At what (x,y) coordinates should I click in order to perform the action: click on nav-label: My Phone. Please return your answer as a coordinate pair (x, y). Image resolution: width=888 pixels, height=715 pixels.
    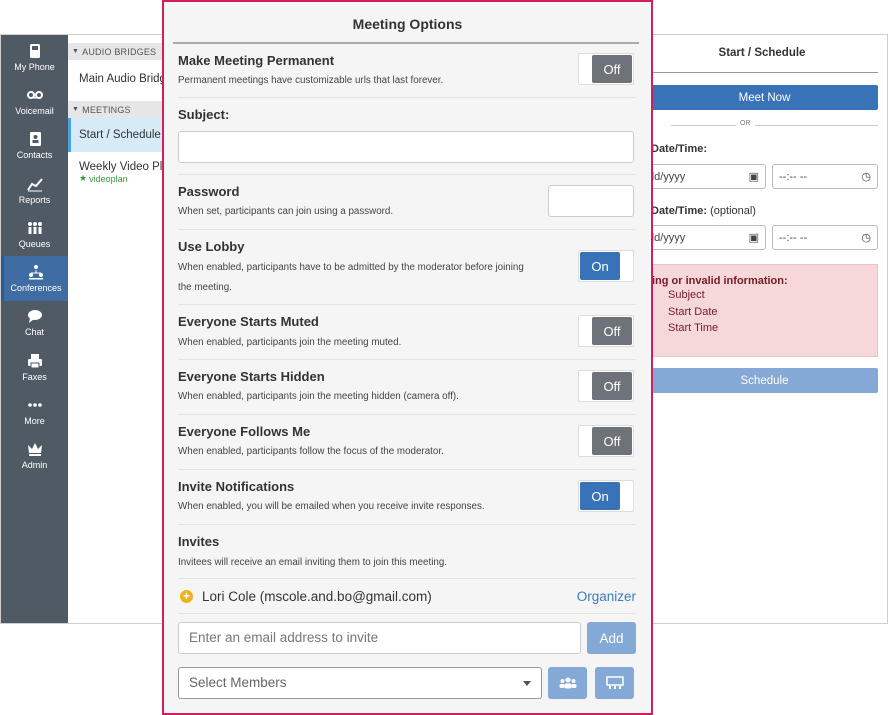
    Looking at the image, I should click on (34, 66).